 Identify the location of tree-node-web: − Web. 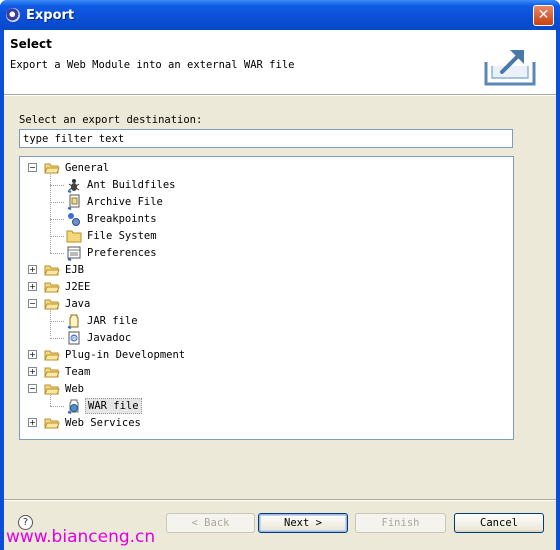
(57, 388).